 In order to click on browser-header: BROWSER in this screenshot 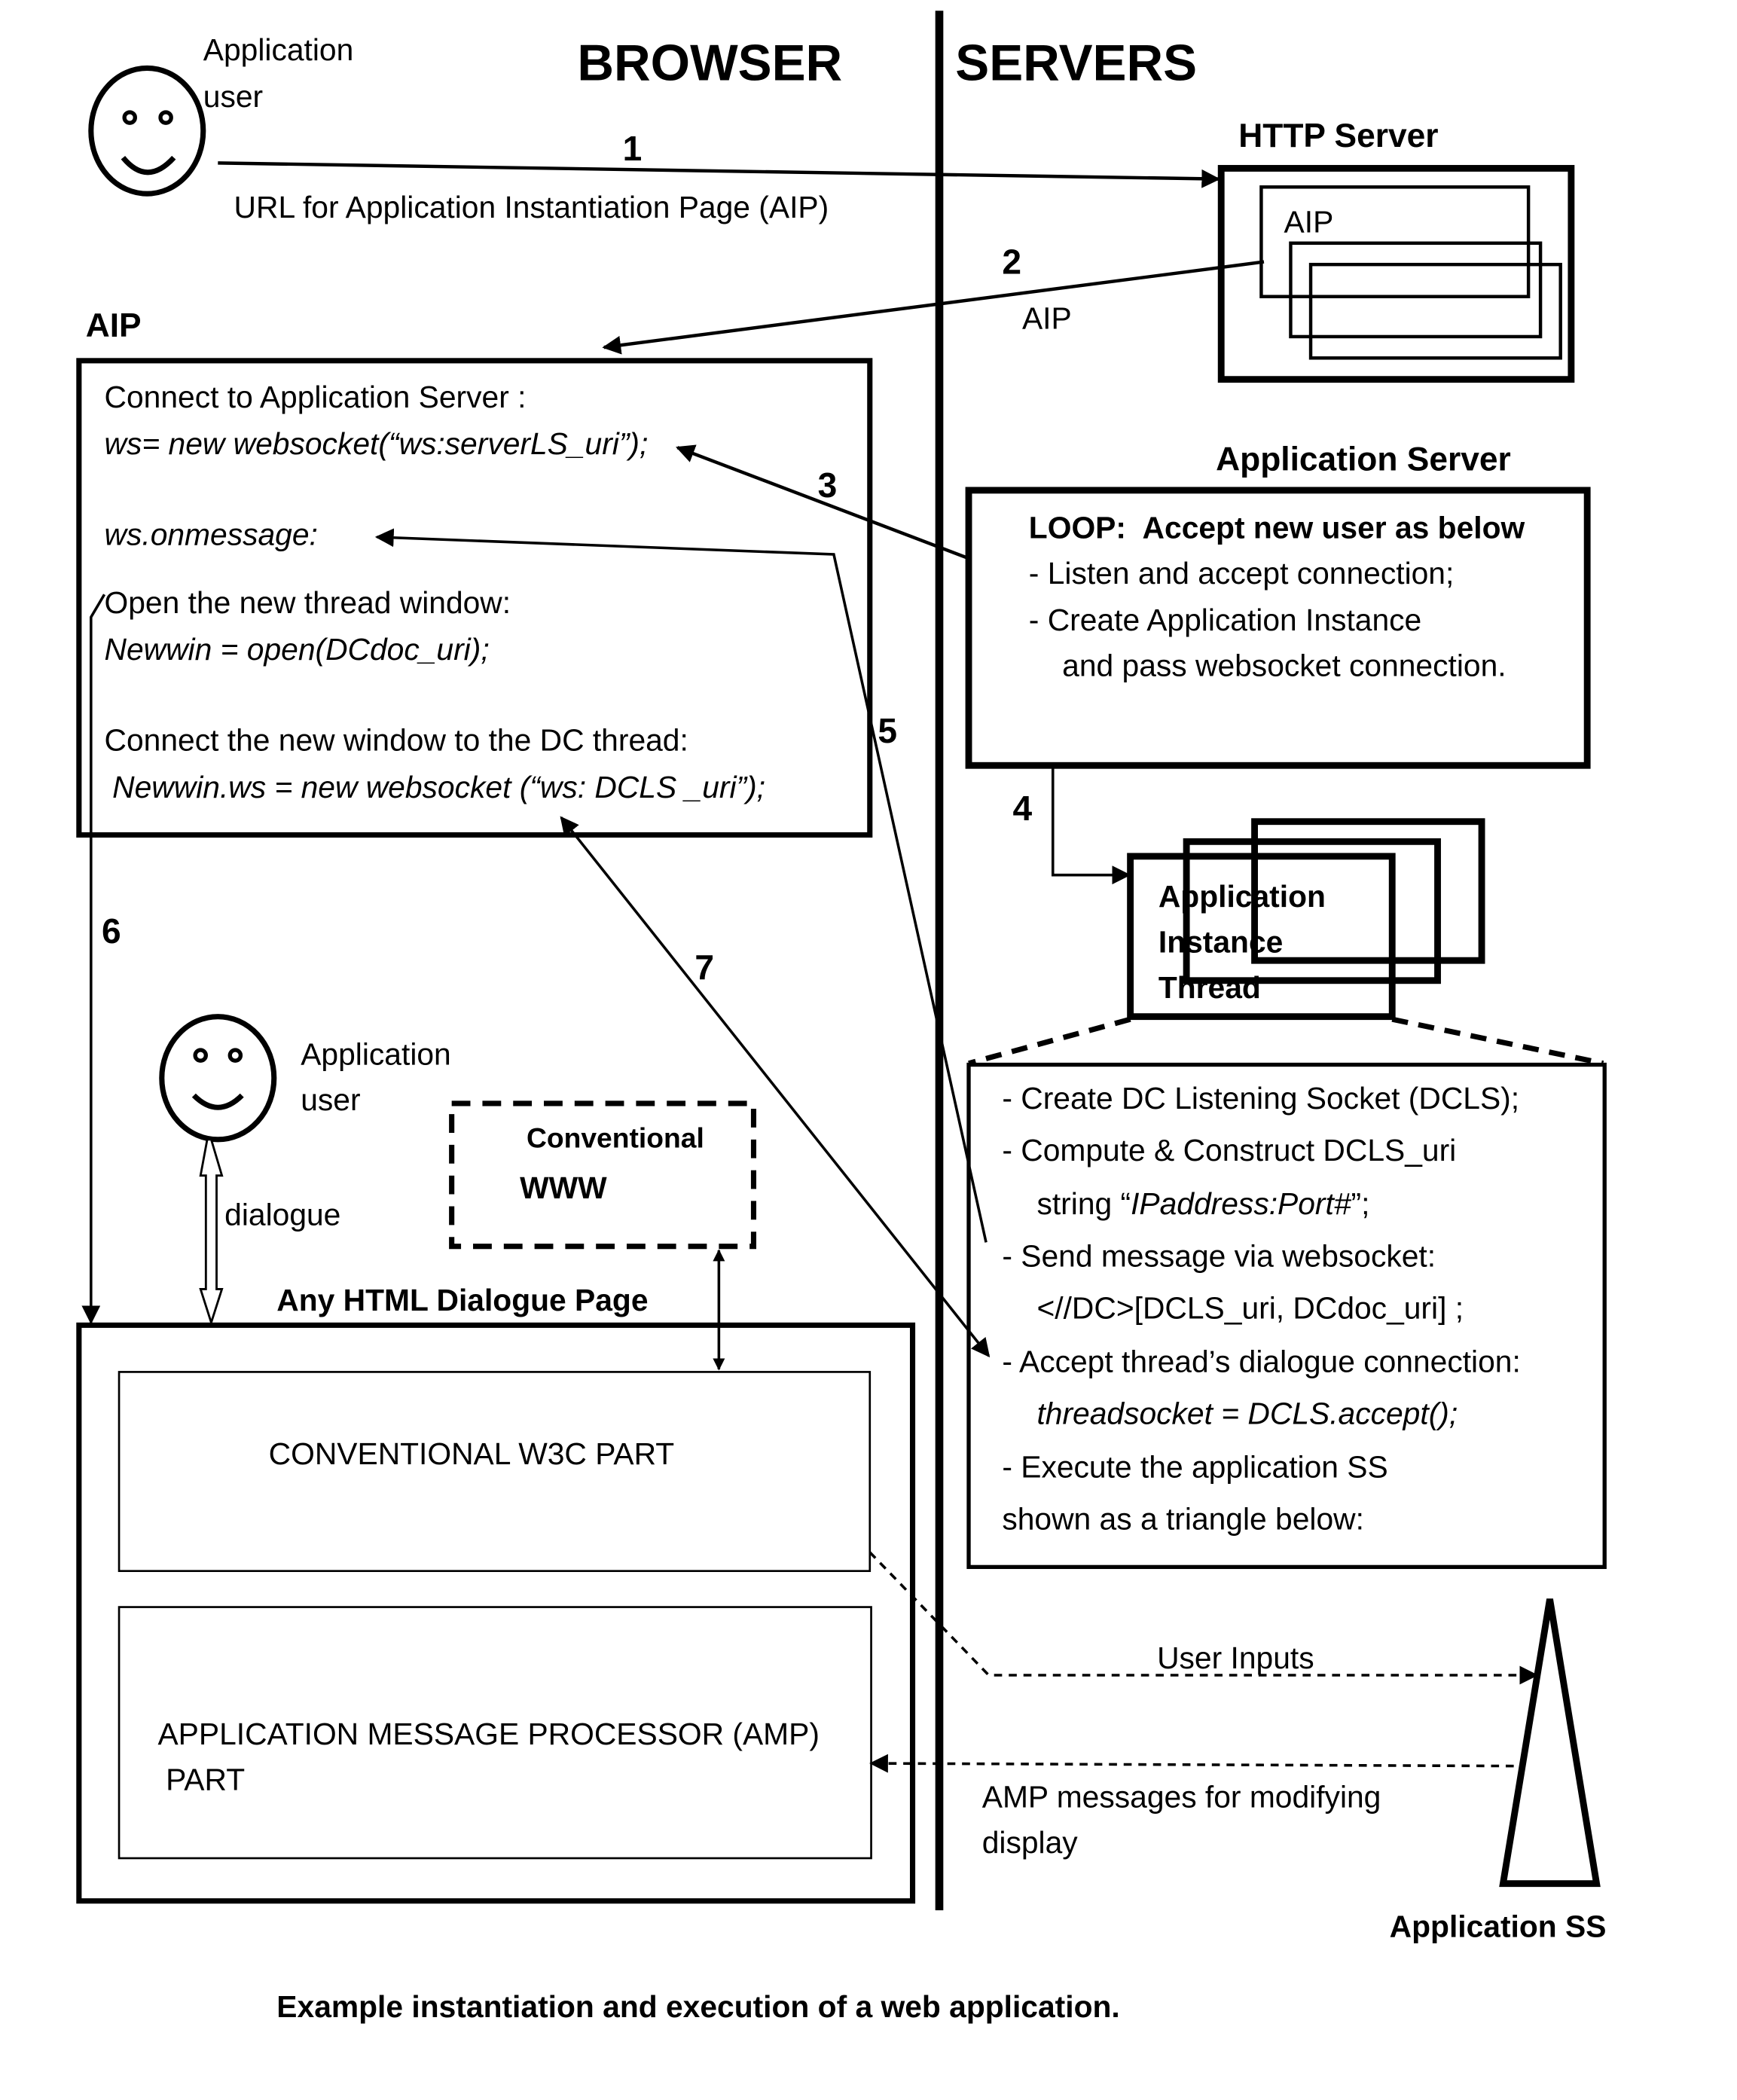, I will do `click(709, 63)`.